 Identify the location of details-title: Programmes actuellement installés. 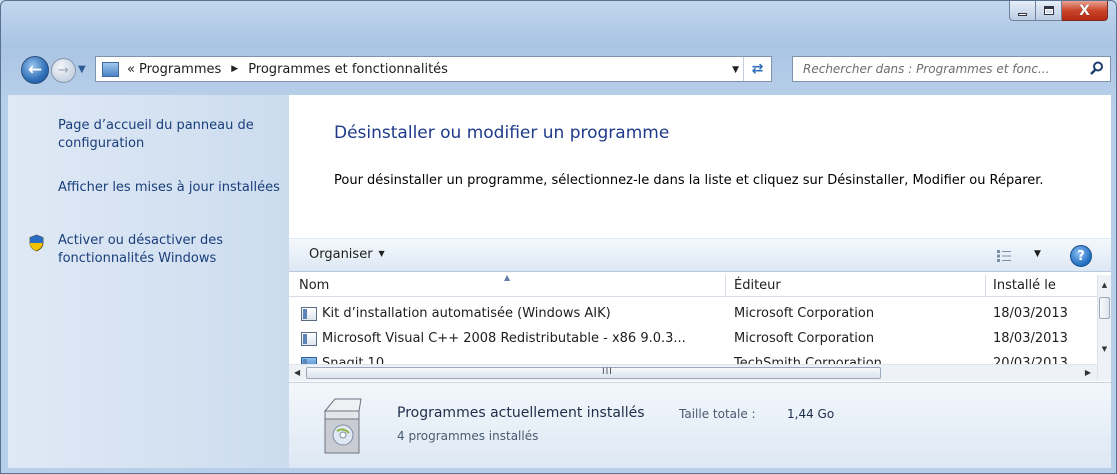
(521, 413).